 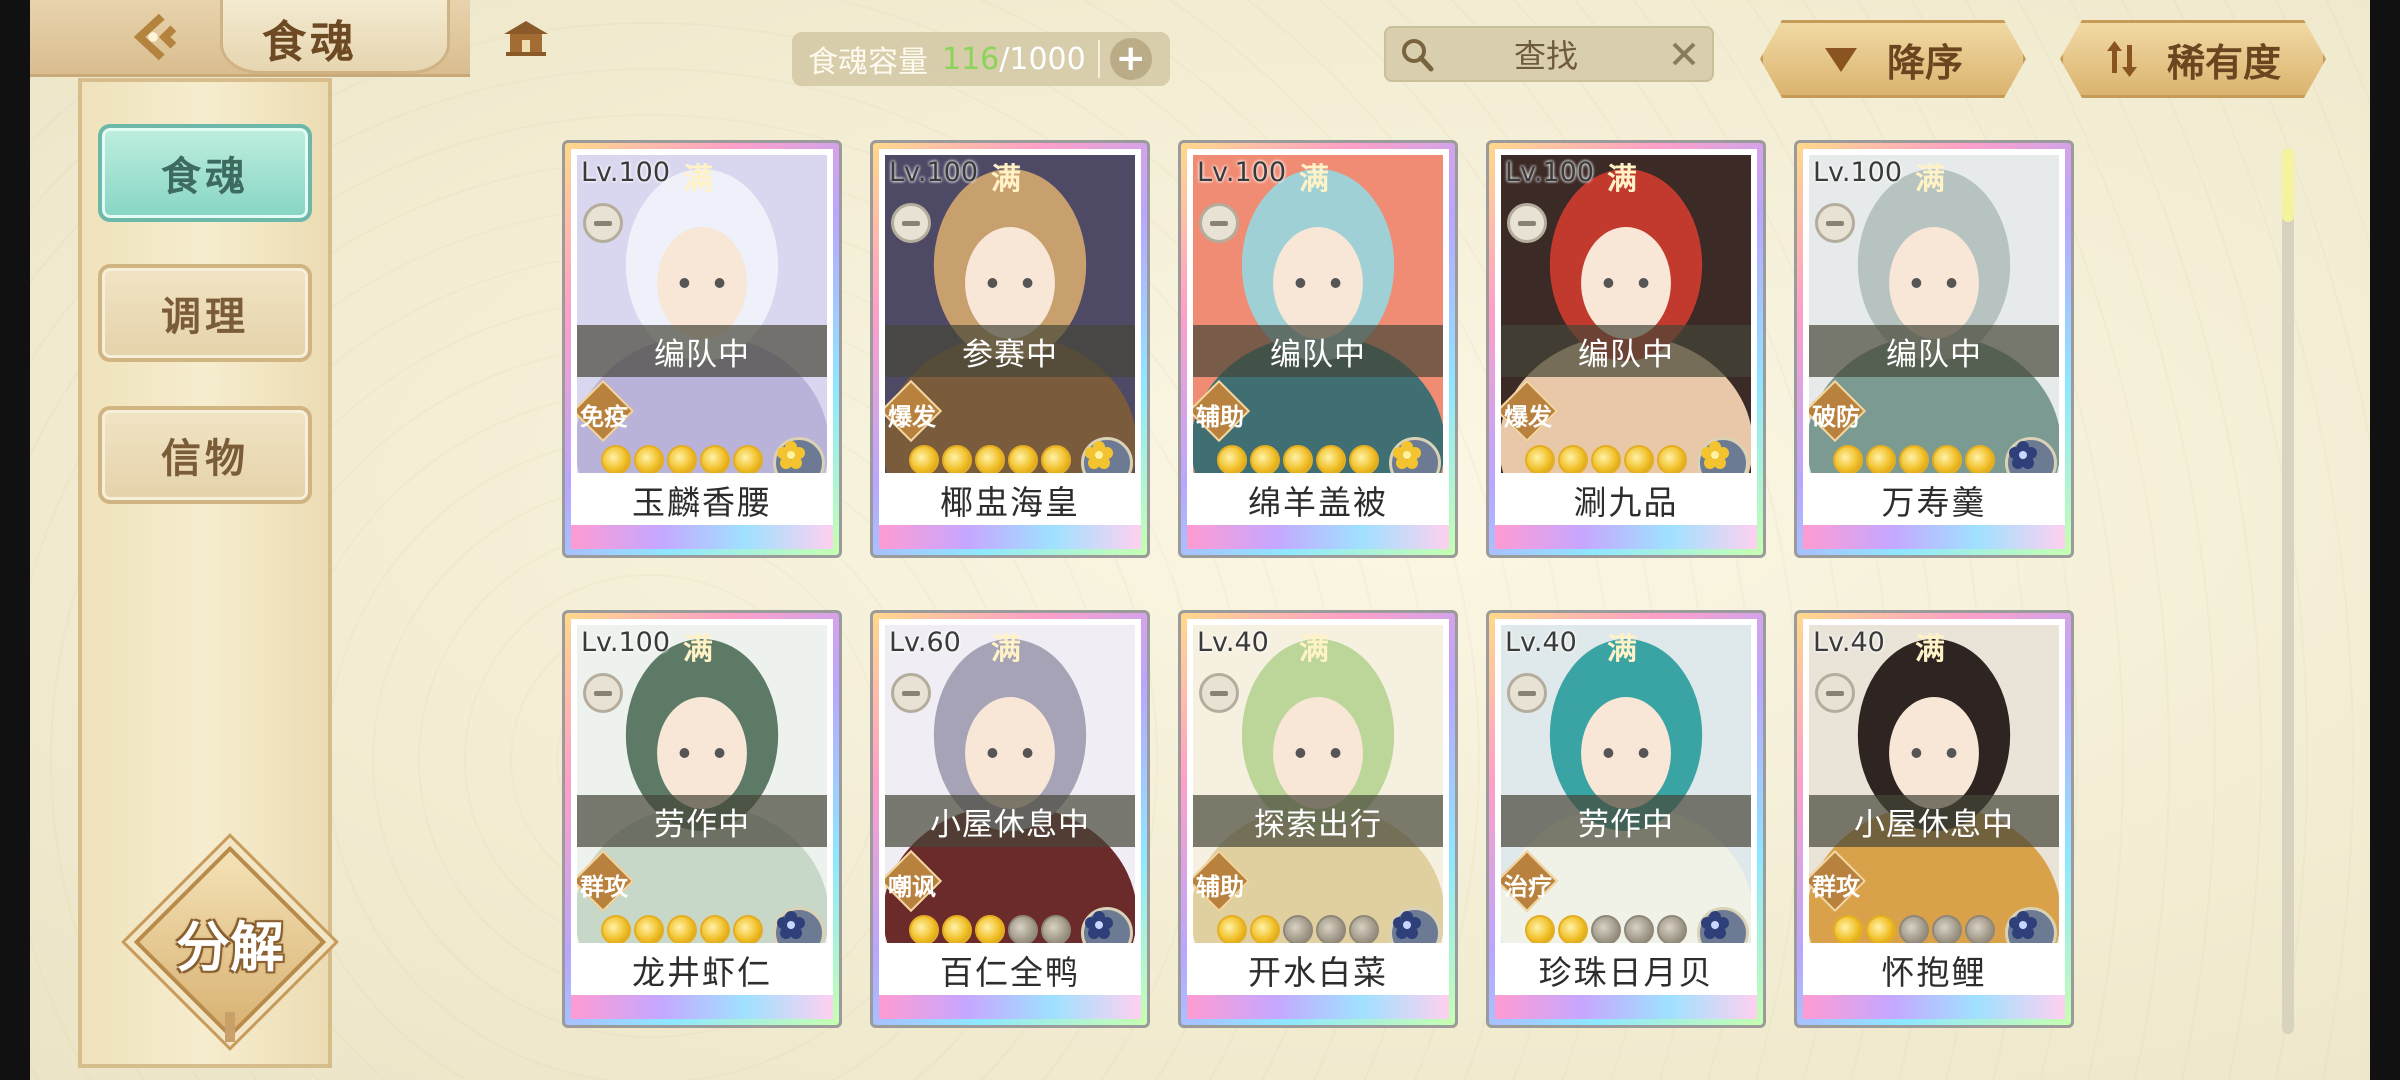 I want to click on character-portrait: Lv.100 满参赛中 爆发, so click(x=1010, y=314).